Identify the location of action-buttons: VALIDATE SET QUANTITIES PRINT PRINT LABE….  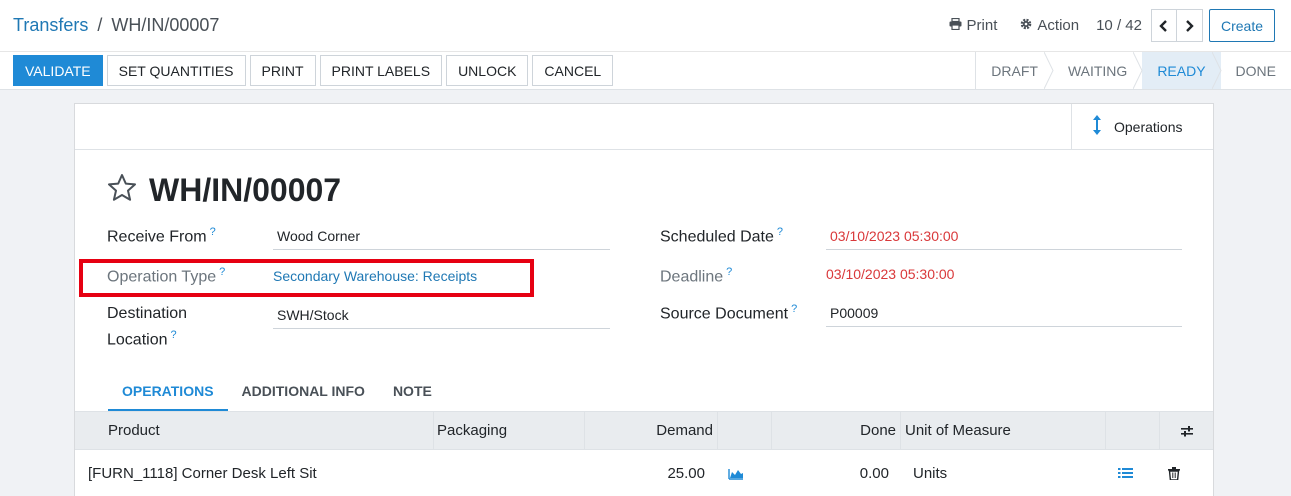
(315, 70).